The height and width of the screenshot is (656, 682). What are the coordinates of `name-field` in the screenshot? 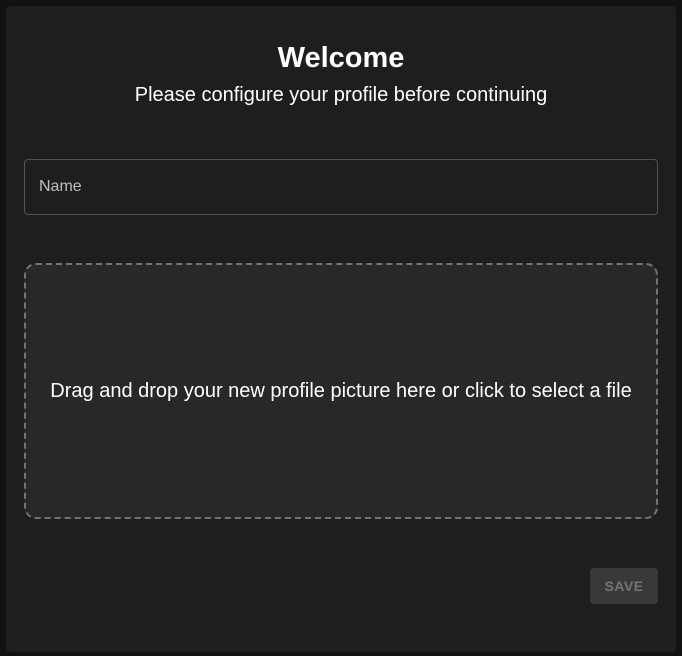 It's located at (341, 187).